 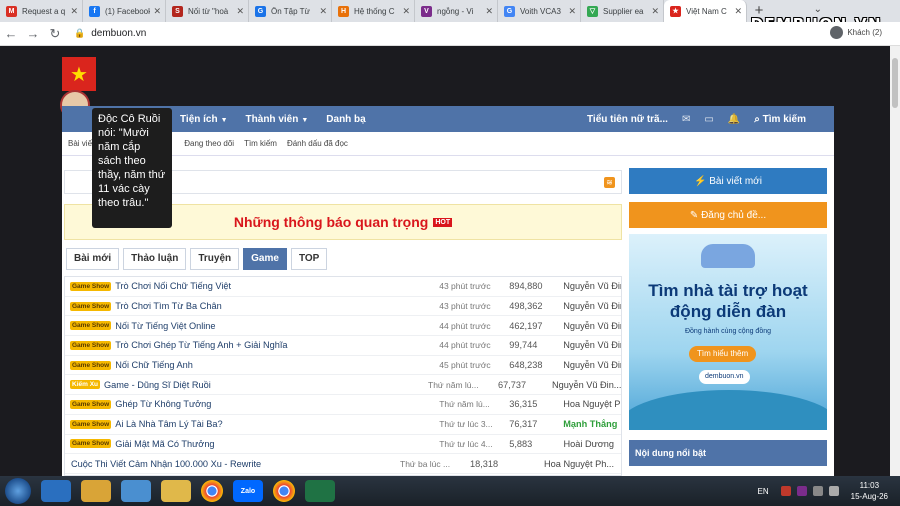 What do you see at coordinates (592, 444) in the screenshot?
I see `thread-last-user: Hoài Dương` at bounding box center [592, 444].